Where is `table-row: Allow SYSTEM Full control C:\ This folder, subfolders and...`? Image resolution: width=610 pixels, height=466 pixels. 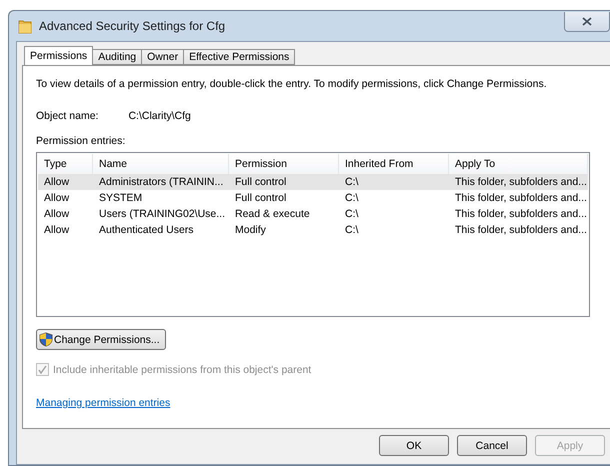
table-row: Allow SYSTEM Full control C:\ This folder, subfolders and... is located at coordinates (313, 198).